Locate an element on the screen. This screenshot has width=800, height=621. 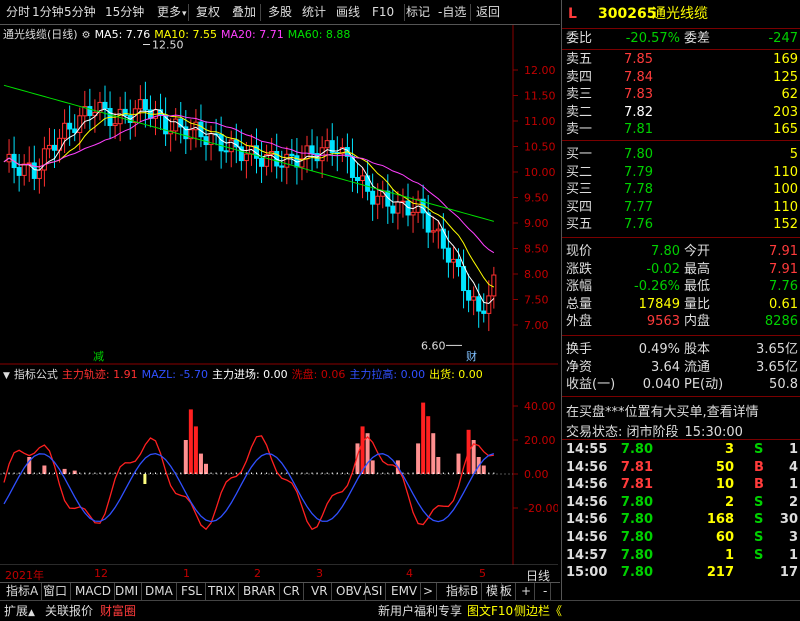
toolbar-multi-stock-button: 多股 is located at coordinates (280, 12).